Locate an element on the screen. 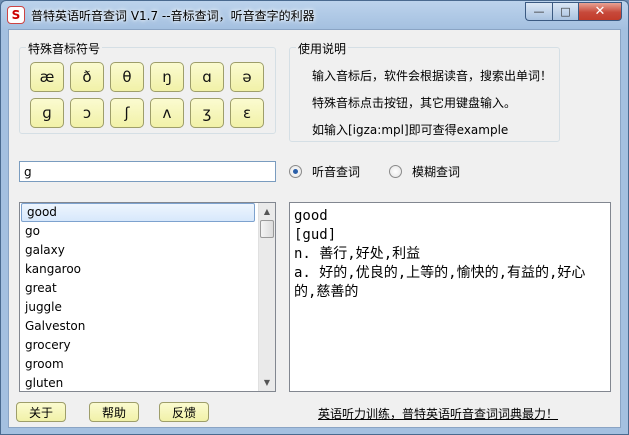 This screenshot has width=629, height=435. radio-listen-label: 听音查词 is located at coordinates (336, 172).